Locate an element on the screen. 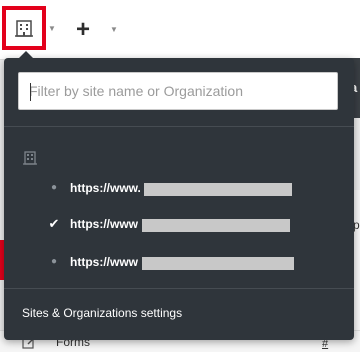 The image size is (360, 352). sites-settings-link: Sites & Organizations settings is located at coordinates (102, 313).